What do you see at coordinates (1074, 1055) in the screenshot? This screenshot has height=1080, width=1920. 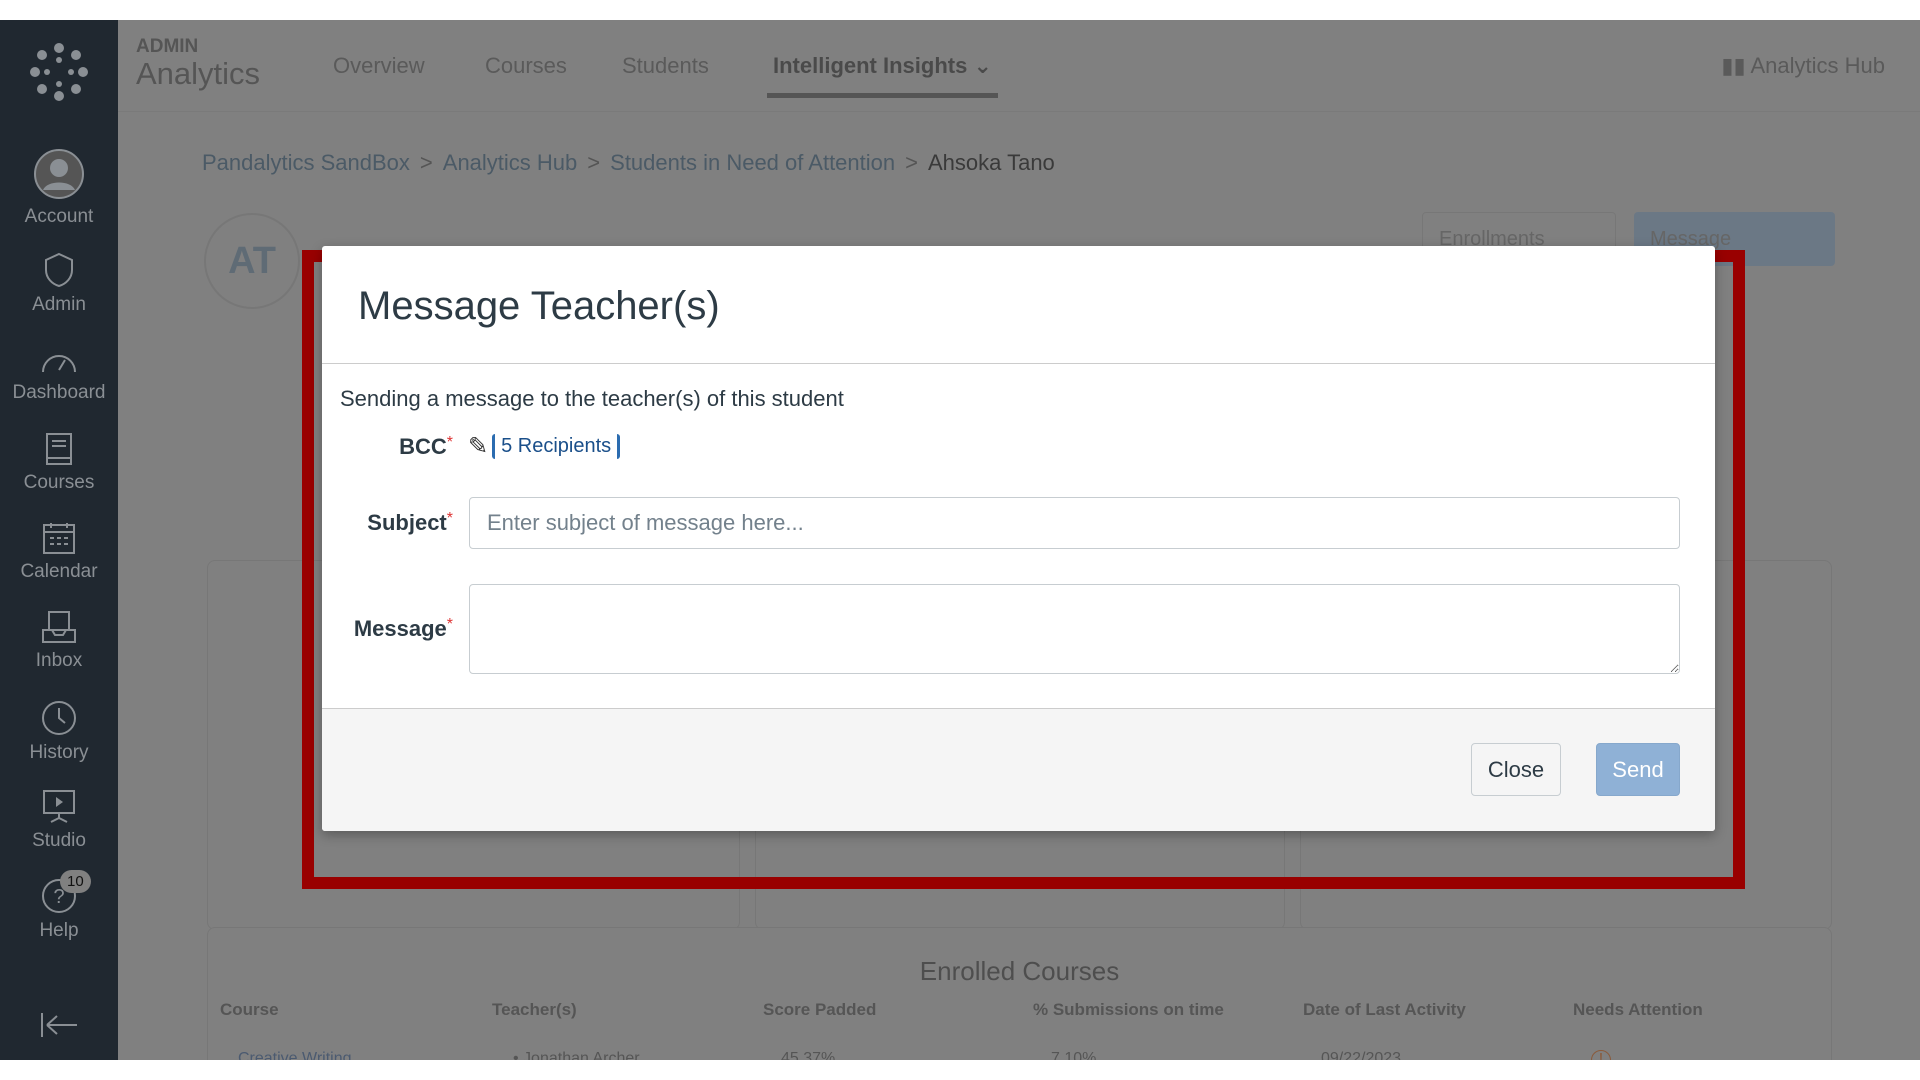 I see `submissions-cell: 7.10%` at bounding box center [1074, 1055].